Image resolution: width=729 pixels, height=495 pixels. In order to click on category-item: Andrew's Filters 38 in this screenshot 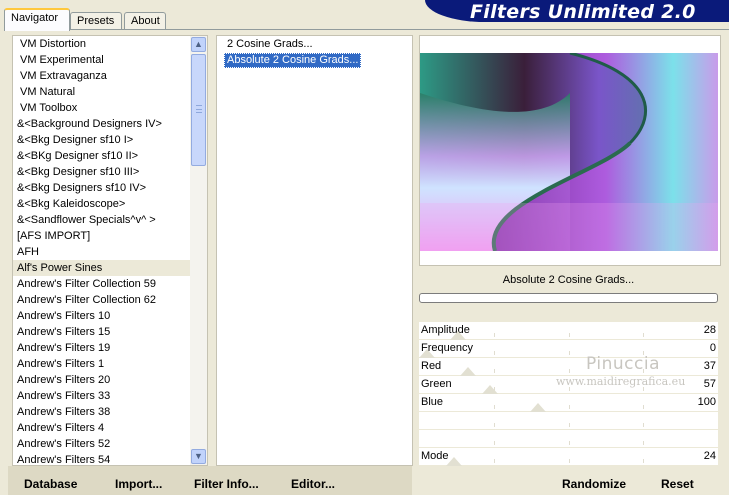, I will do `click(102, 412)`.